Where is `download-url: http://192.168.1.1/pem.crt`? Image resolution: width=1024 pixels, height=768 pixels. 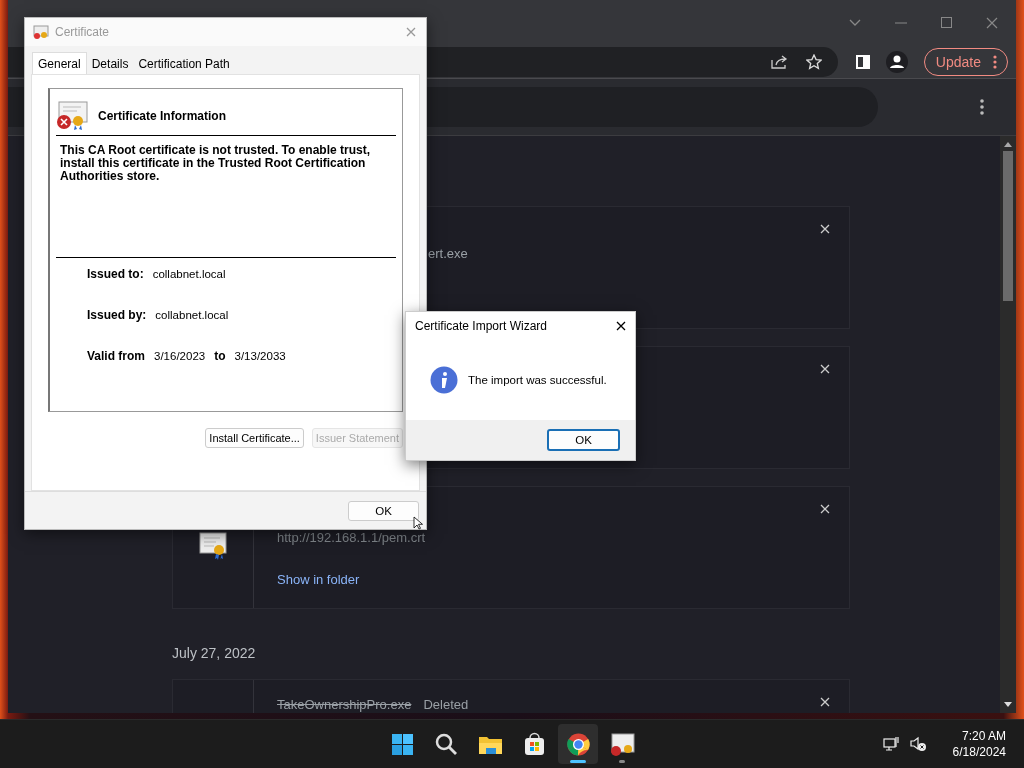 download-url: http://192.168.1.1/pem.crt is located at coordinates (351, 537).